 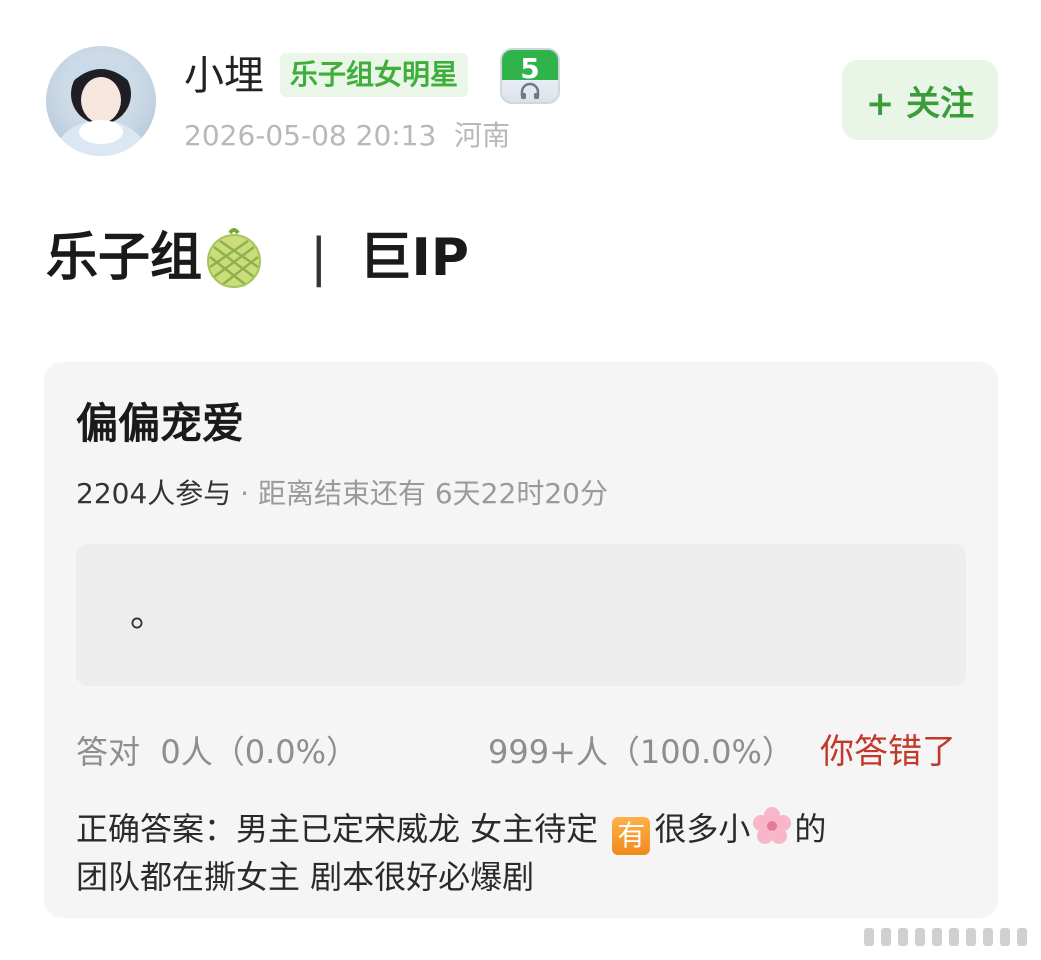 I want to click on avatar-image, so click(x=101, y=107).